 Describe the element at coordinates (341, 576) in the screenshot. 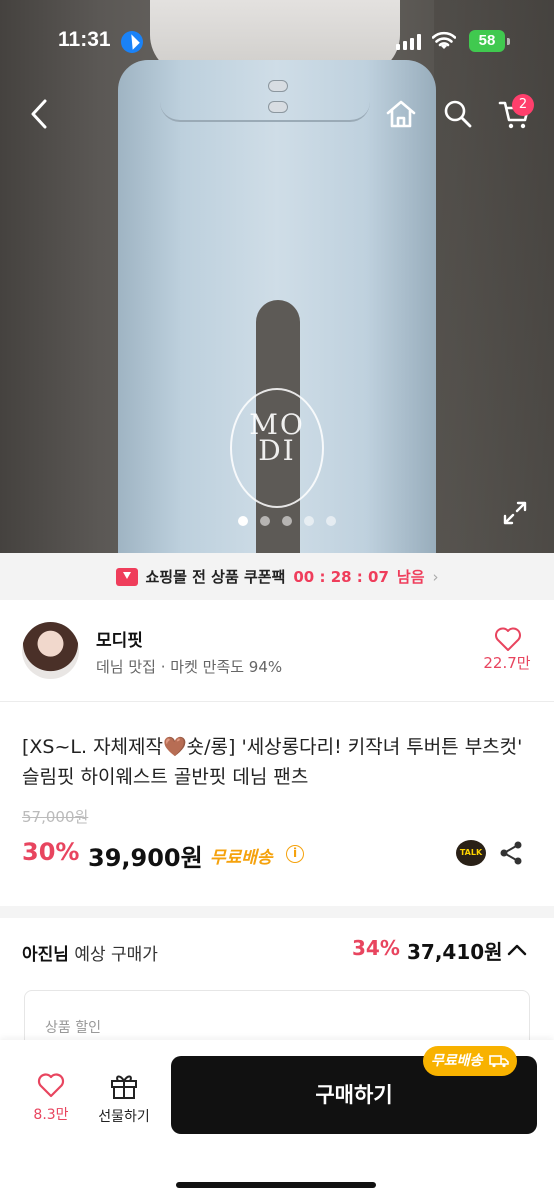

I see `coupon-timer: 00 : 28 : 07` at that location.